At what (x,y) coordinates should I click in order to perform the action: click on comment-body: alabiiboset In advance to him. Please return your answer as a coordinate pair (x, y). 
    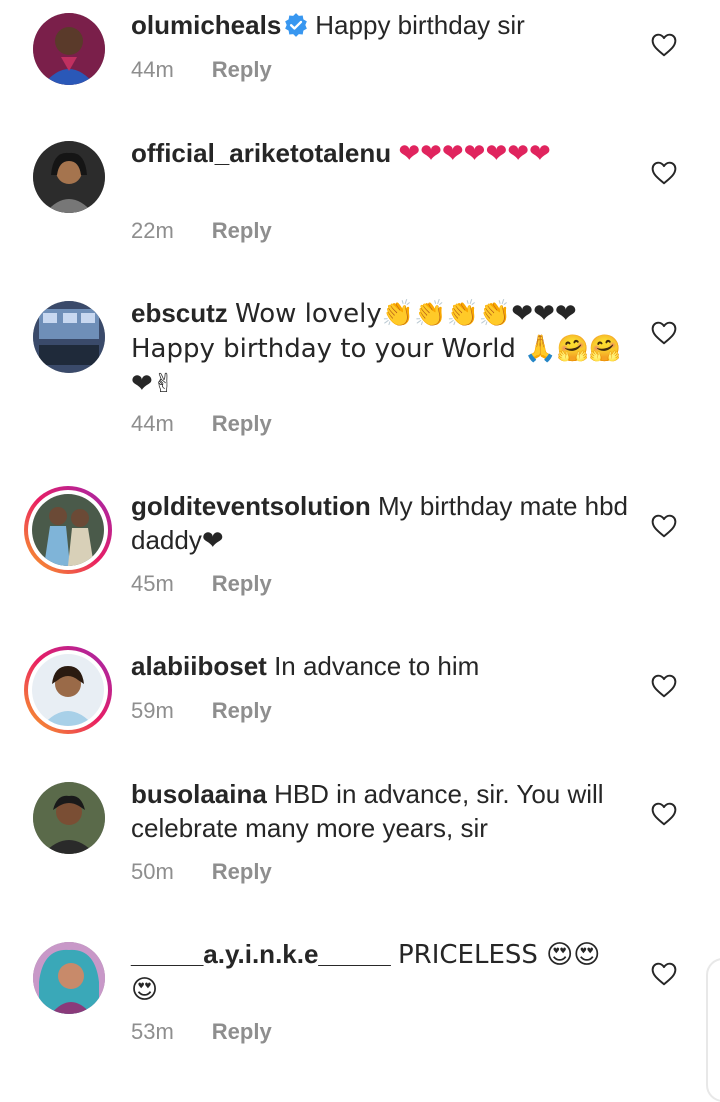
    Looking at the image, I should click on (381, 666).